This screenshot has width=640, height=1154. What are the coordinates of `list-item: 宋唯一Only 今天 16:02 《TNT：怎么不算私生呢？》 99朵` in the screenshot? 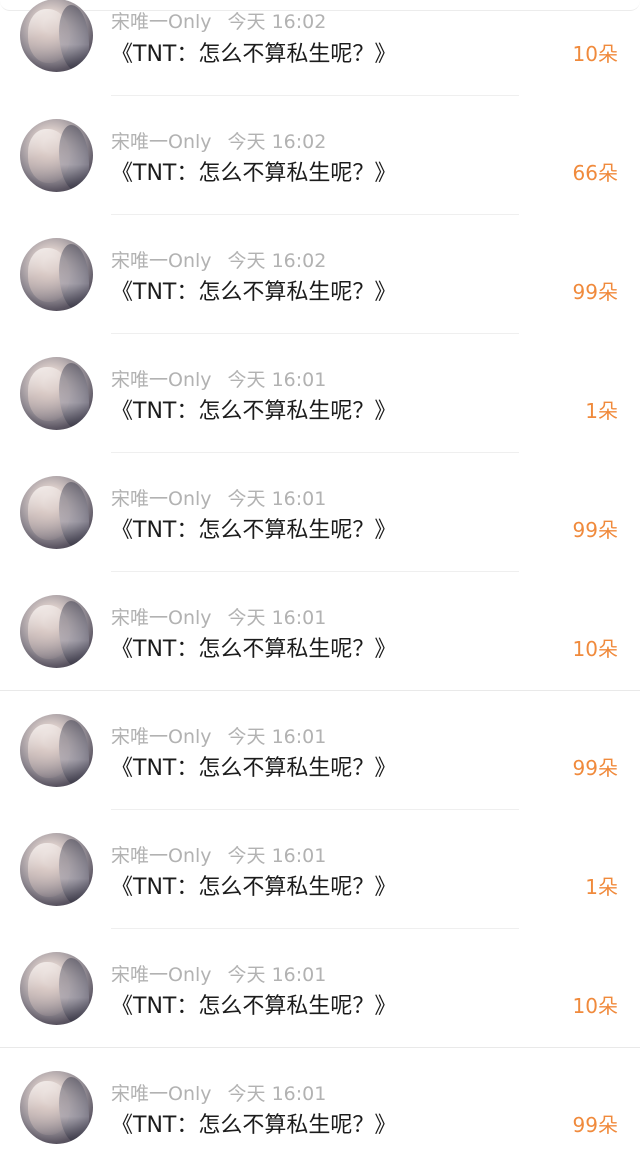 It's located at (320, 297).